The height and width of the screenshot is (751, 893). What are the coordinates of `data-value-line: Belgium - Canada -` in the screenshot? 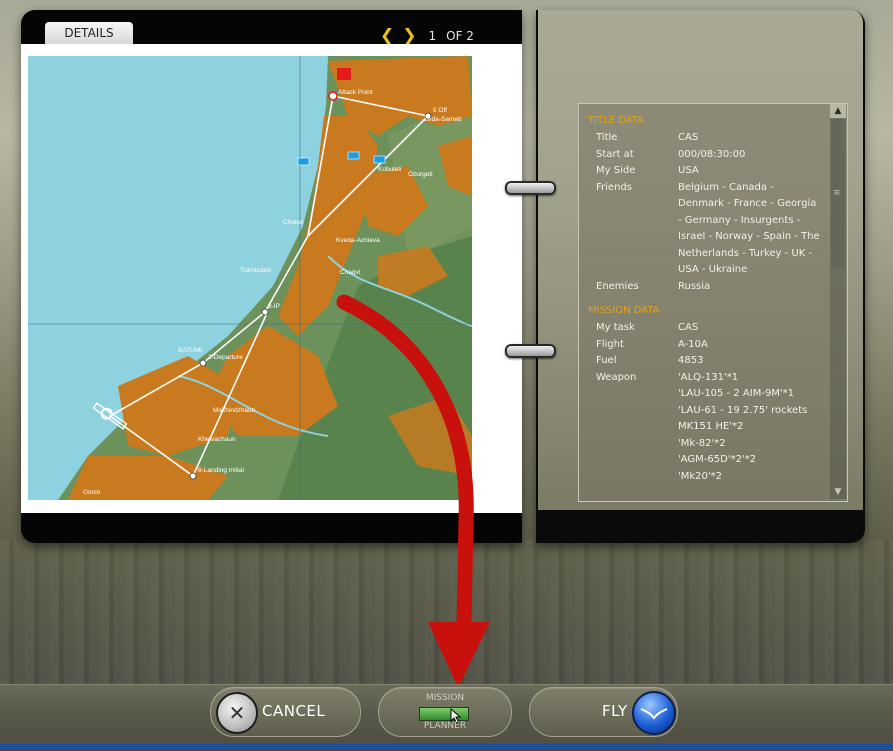 It's located at (726, 187).